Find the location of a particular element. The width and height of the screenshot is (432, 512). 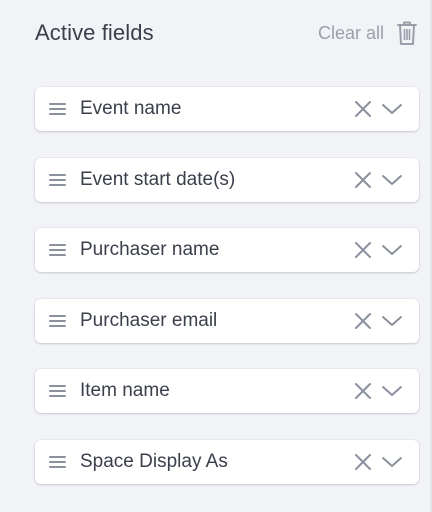

field-label: Event name is located at coordinates (131, 108).